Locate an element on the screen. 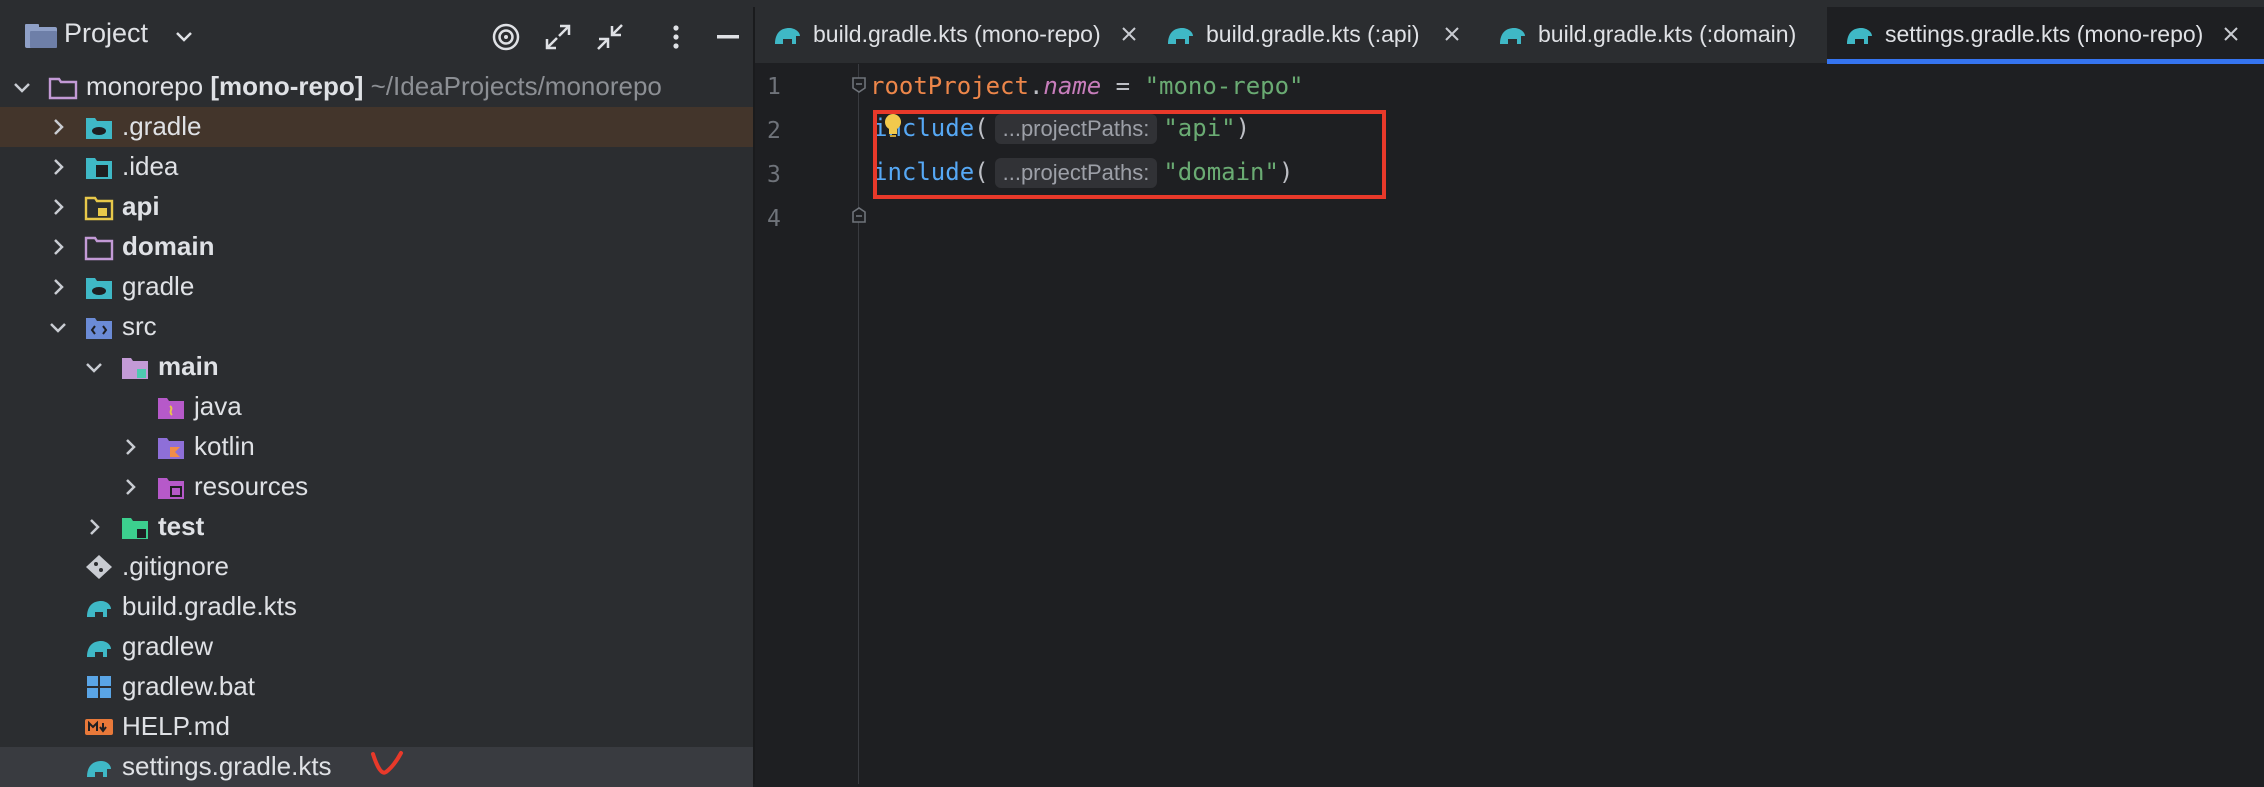 The image size is (2264, 787). tree-label: settings.gradle.kts is located at coordinates (227, 766).